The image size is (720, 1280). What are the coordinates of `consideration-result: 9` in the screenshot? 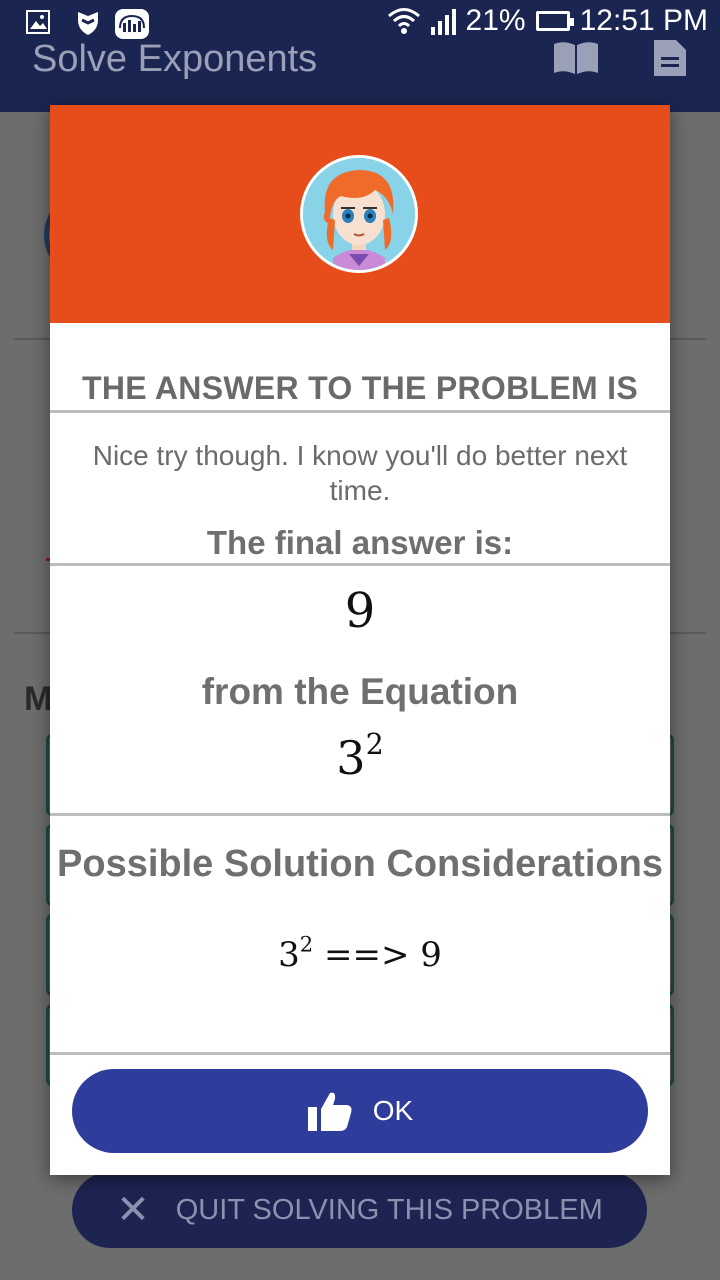 It's located at (431, 955).